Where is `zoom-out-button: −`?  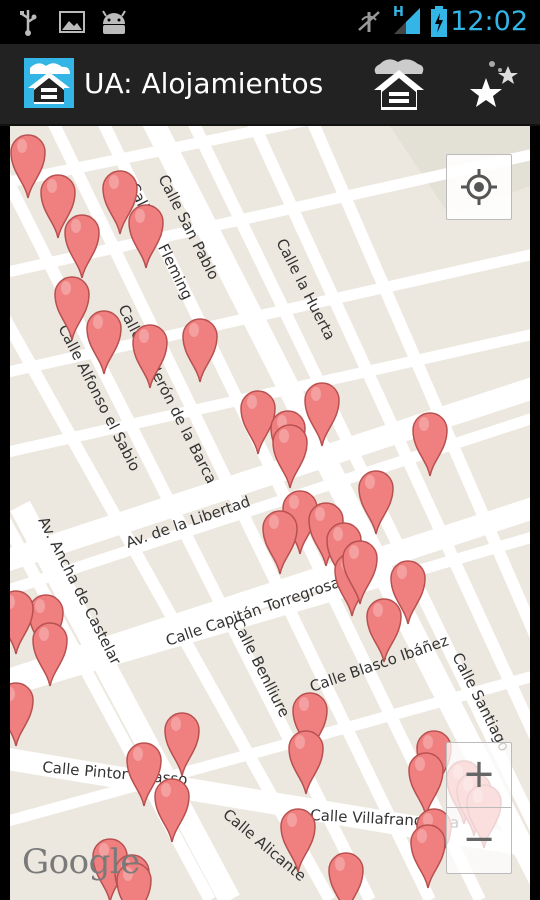 zoom-out-button: − is located at coordinates (479, 840).